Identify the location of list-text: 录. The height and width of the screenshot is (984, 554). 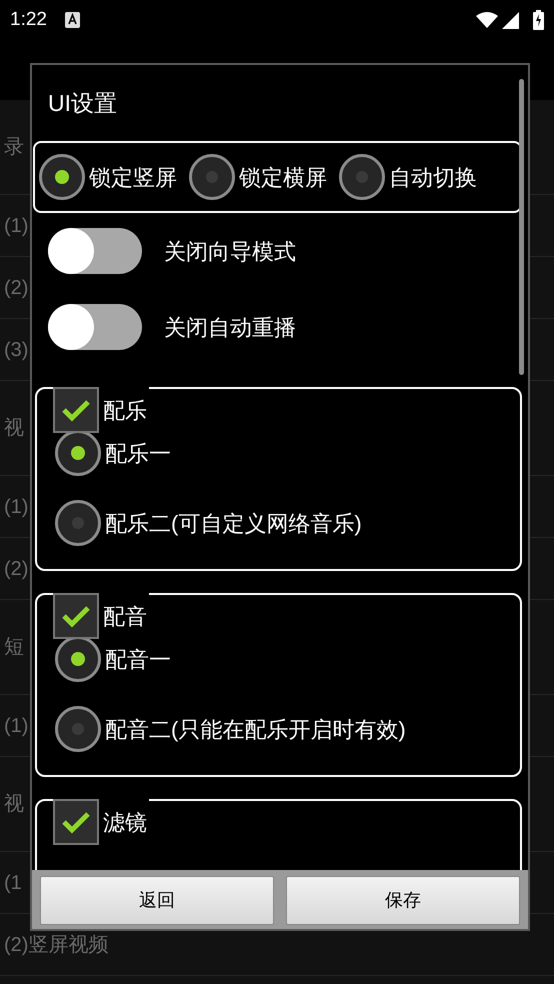
(14, 147).